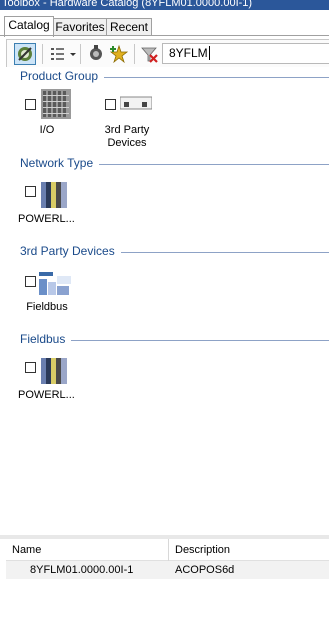  What do you see at coordinates (174, 340) in the screenshot?
I see `group-header-fieldbus: Fieldbus` at bounding box center [174, 340].